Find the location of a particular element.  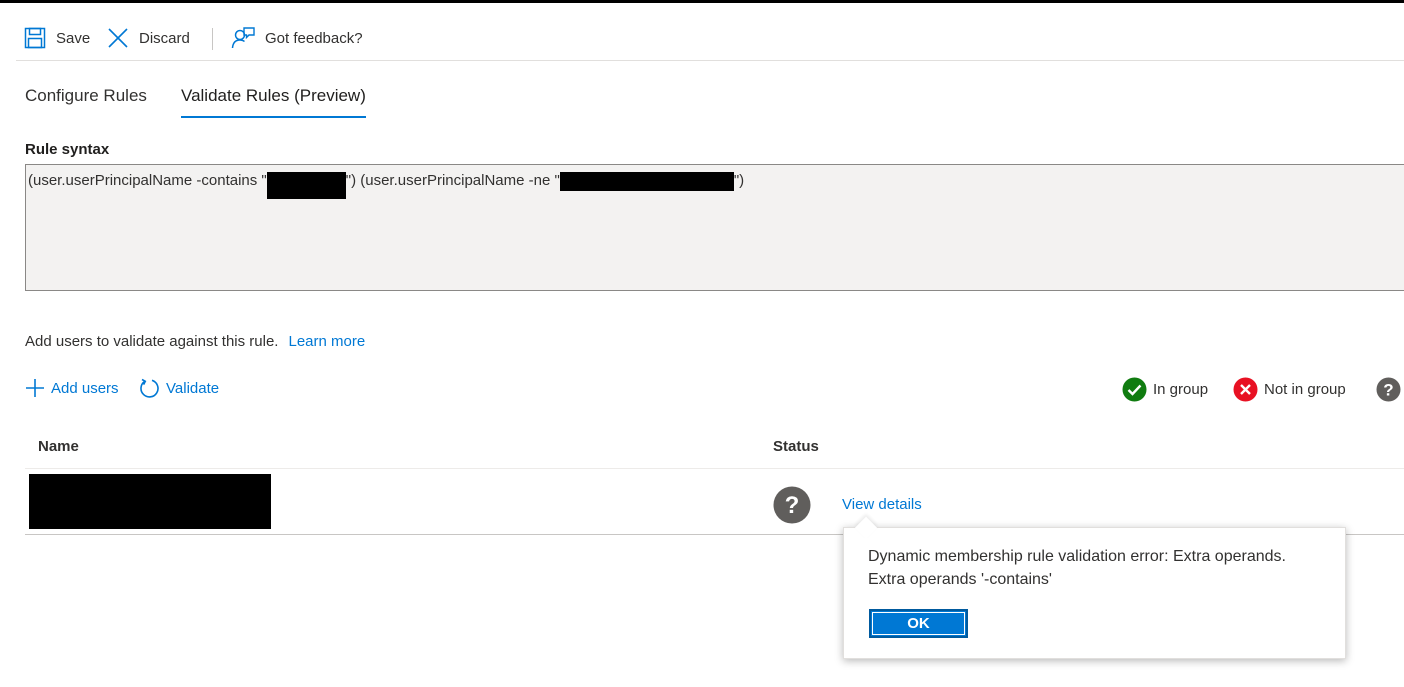

feedback-icon is located at coordinates (243, 38).